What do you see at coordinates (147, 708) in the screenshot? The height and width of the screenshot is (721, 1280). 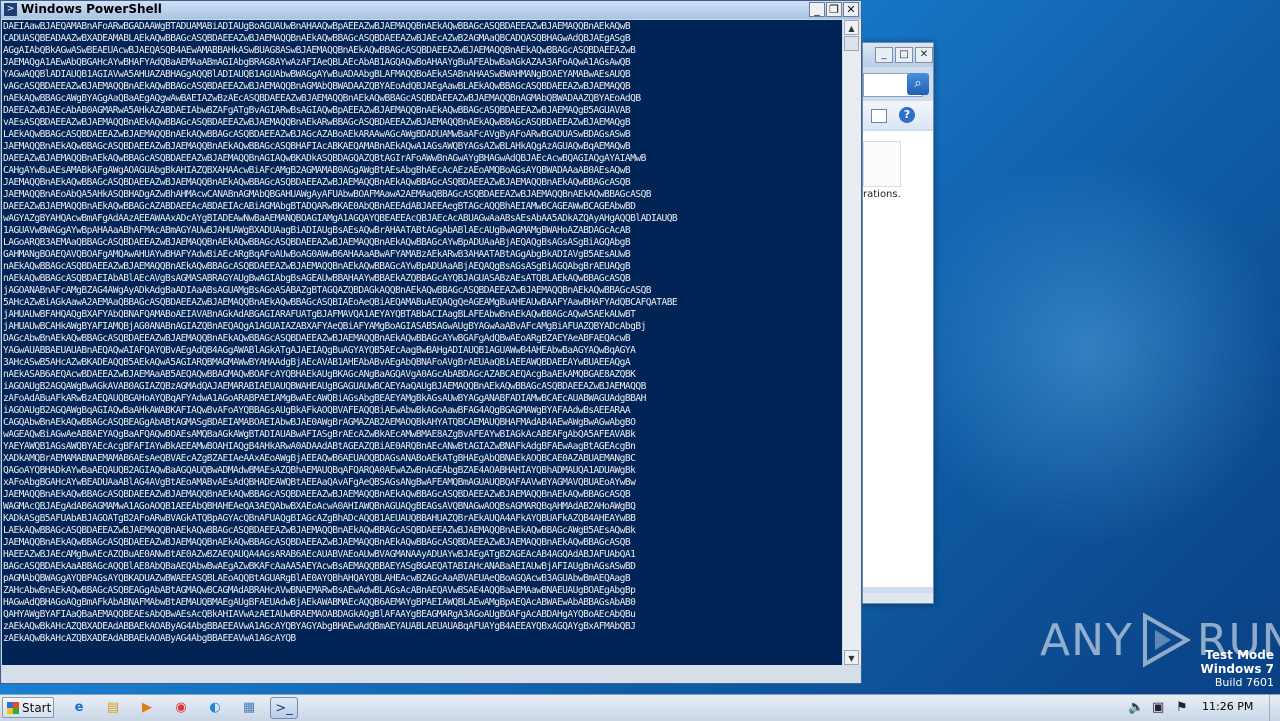 I see `media-player-icon: ▶` at bounding box center [147, 708].